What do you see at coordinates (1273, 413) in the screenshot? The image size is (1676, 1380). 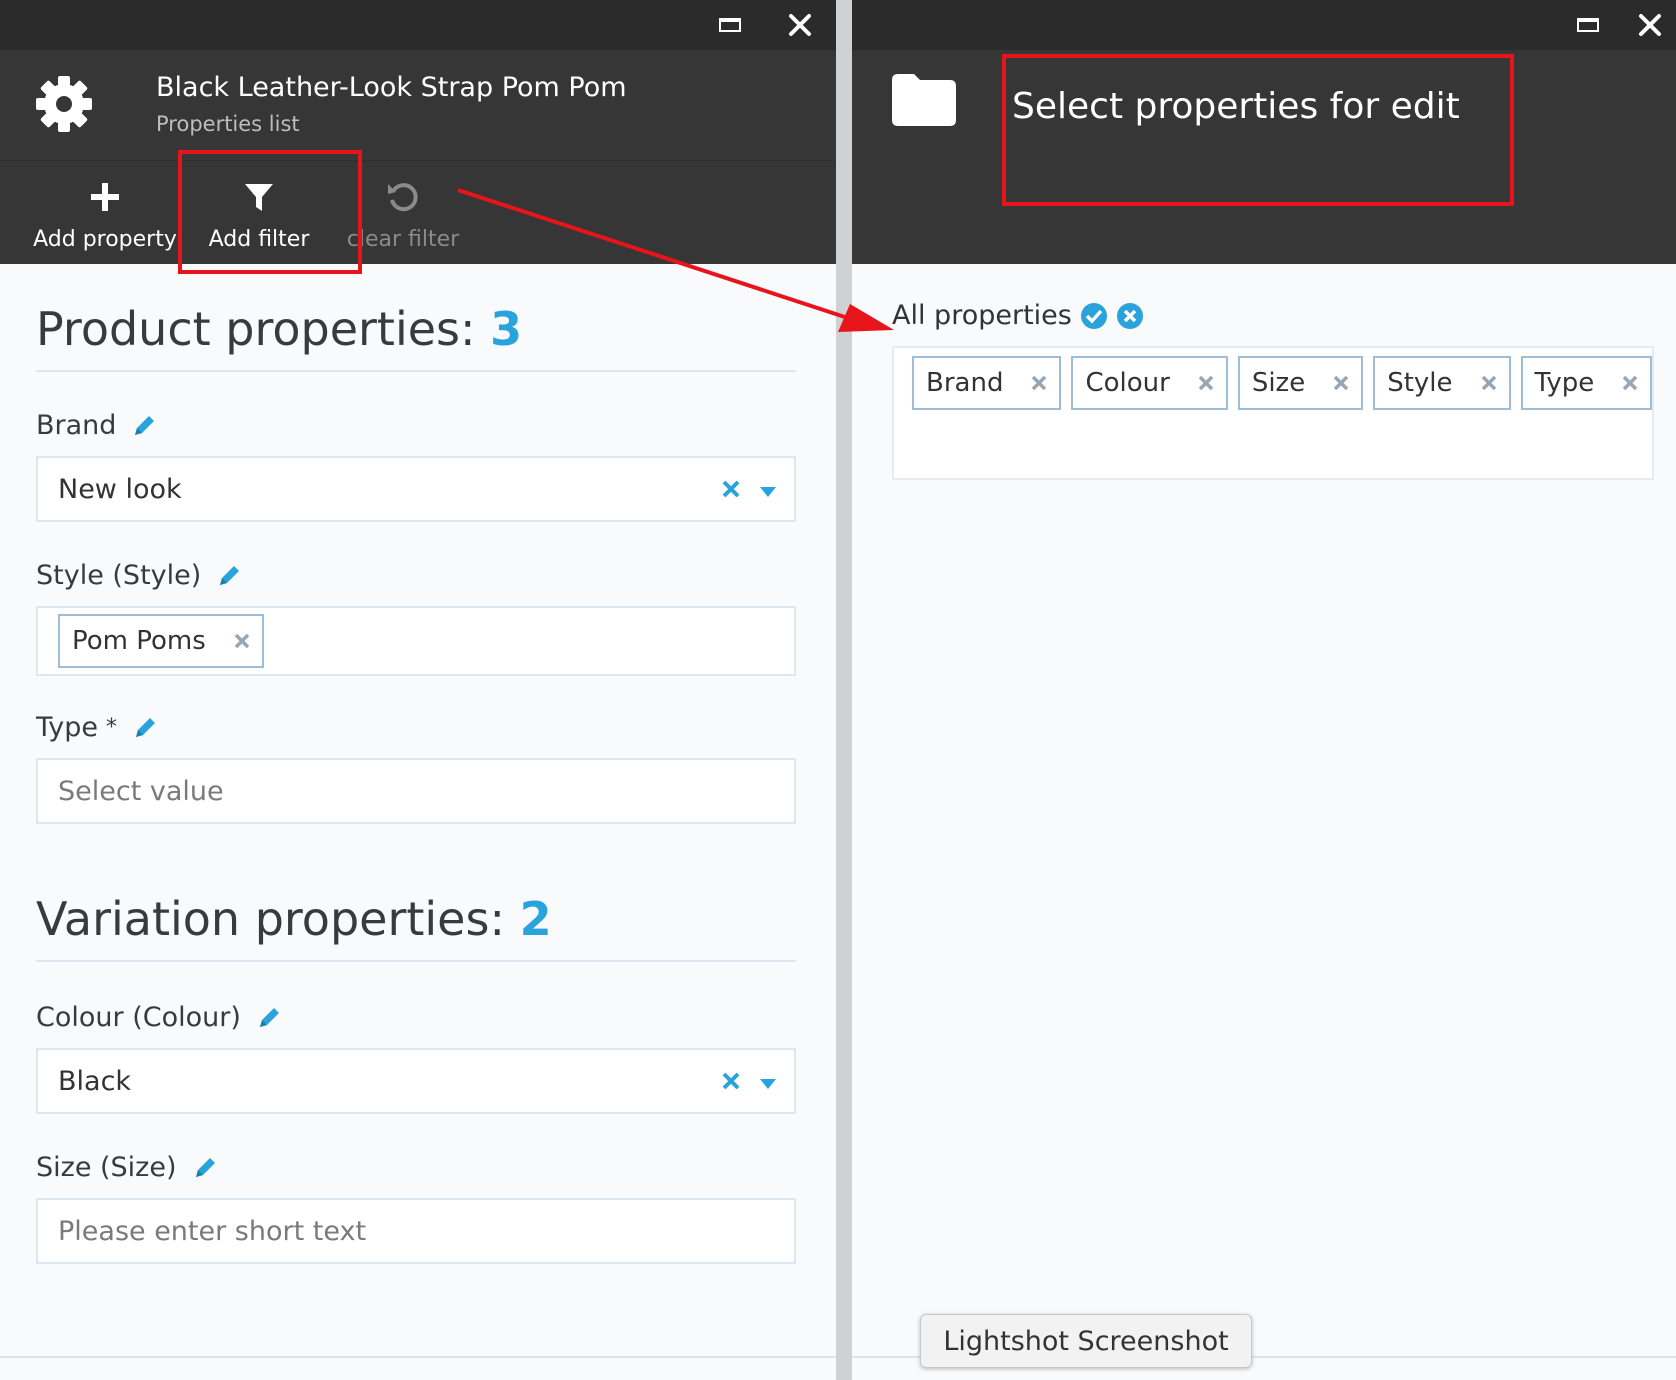 I see `all-properties-multiselect: Brand Colour Size Style Type` at bounding box center [1273, 413].